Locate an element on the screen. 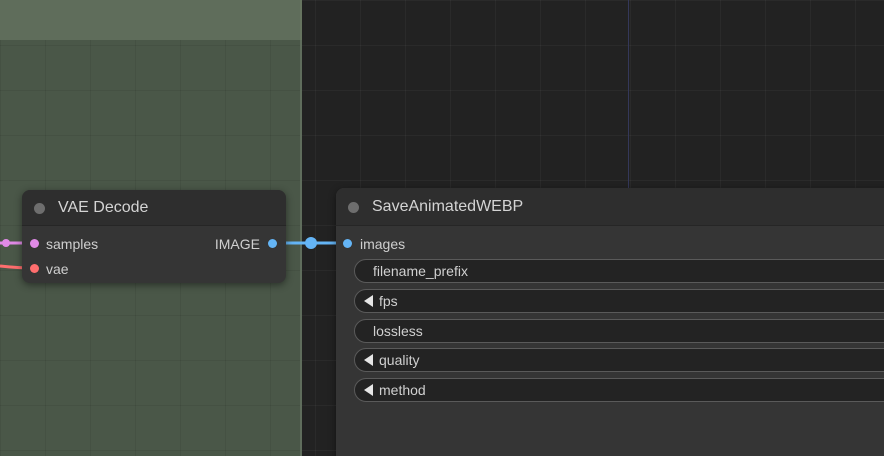 This screenshot has width=884, height=456. vae-slot-dot is located at coordinates (34, 268).